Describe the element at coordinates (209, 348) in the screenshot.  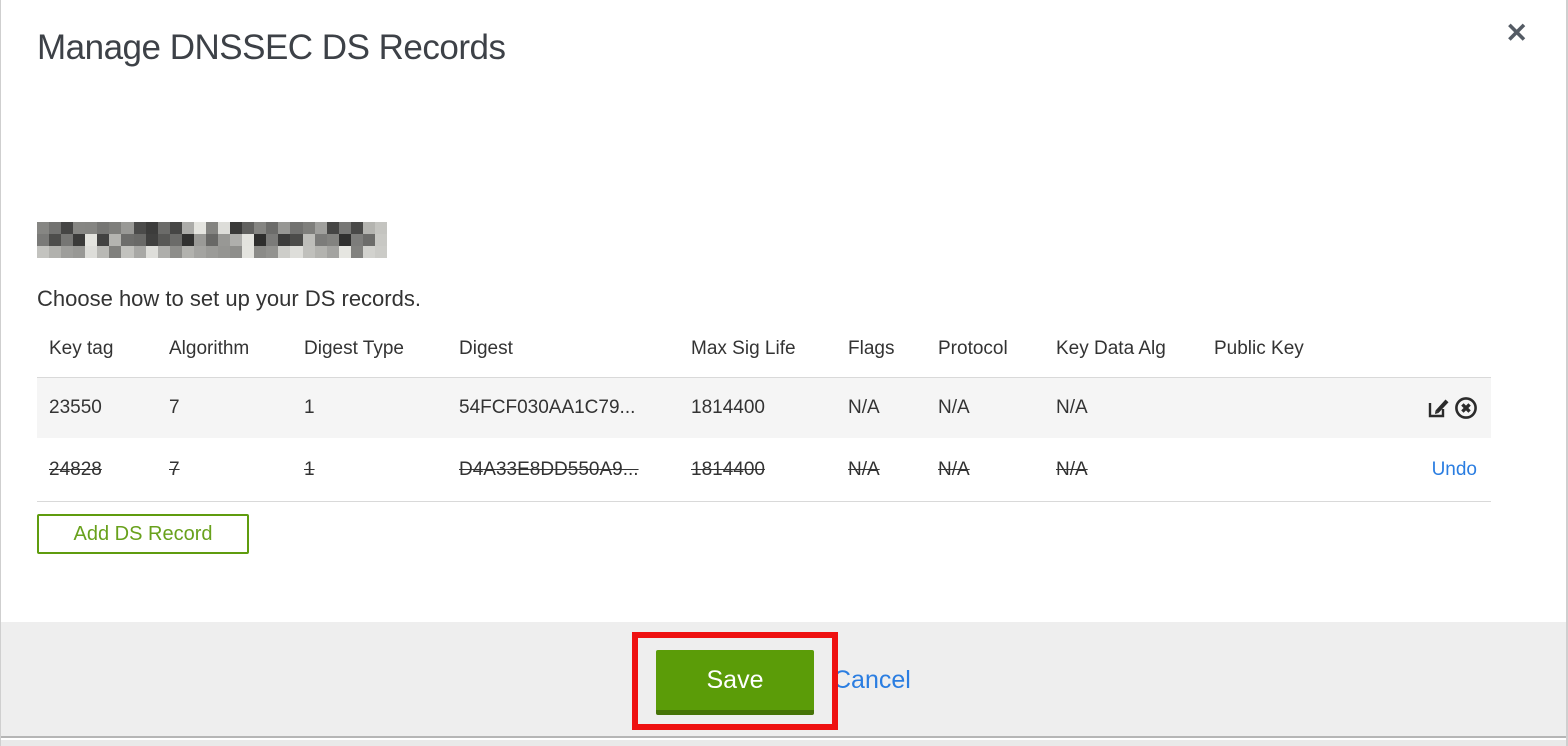
I see `column-header-algorithm: Algorithm` at that location.